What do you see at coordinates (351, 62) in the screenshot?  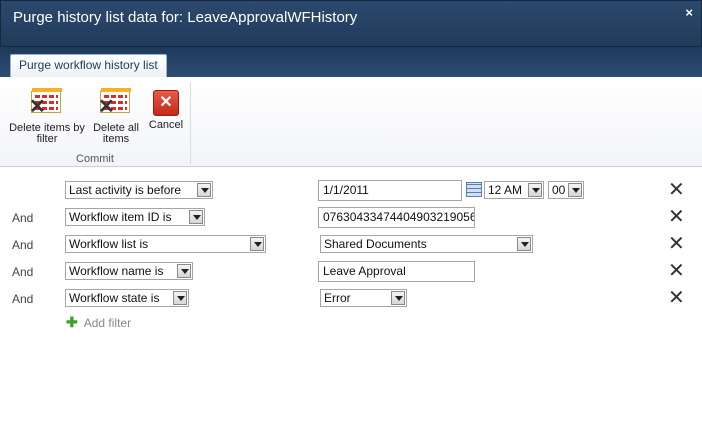 I see `ribbon-tabstrip: Purge workflow history list` at bounding box center [351, 62].